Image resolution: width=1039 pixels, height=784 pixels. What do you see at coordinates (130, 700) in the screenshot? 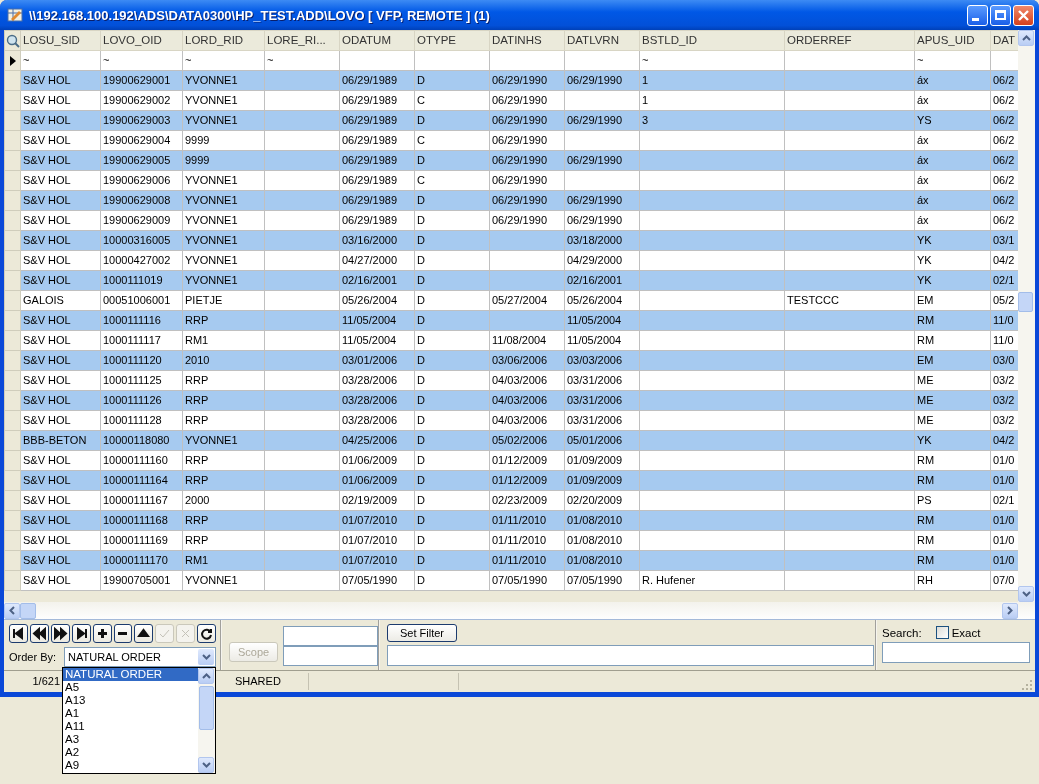
I see `dropdown-option: A13` at bounding box center [130, 700].